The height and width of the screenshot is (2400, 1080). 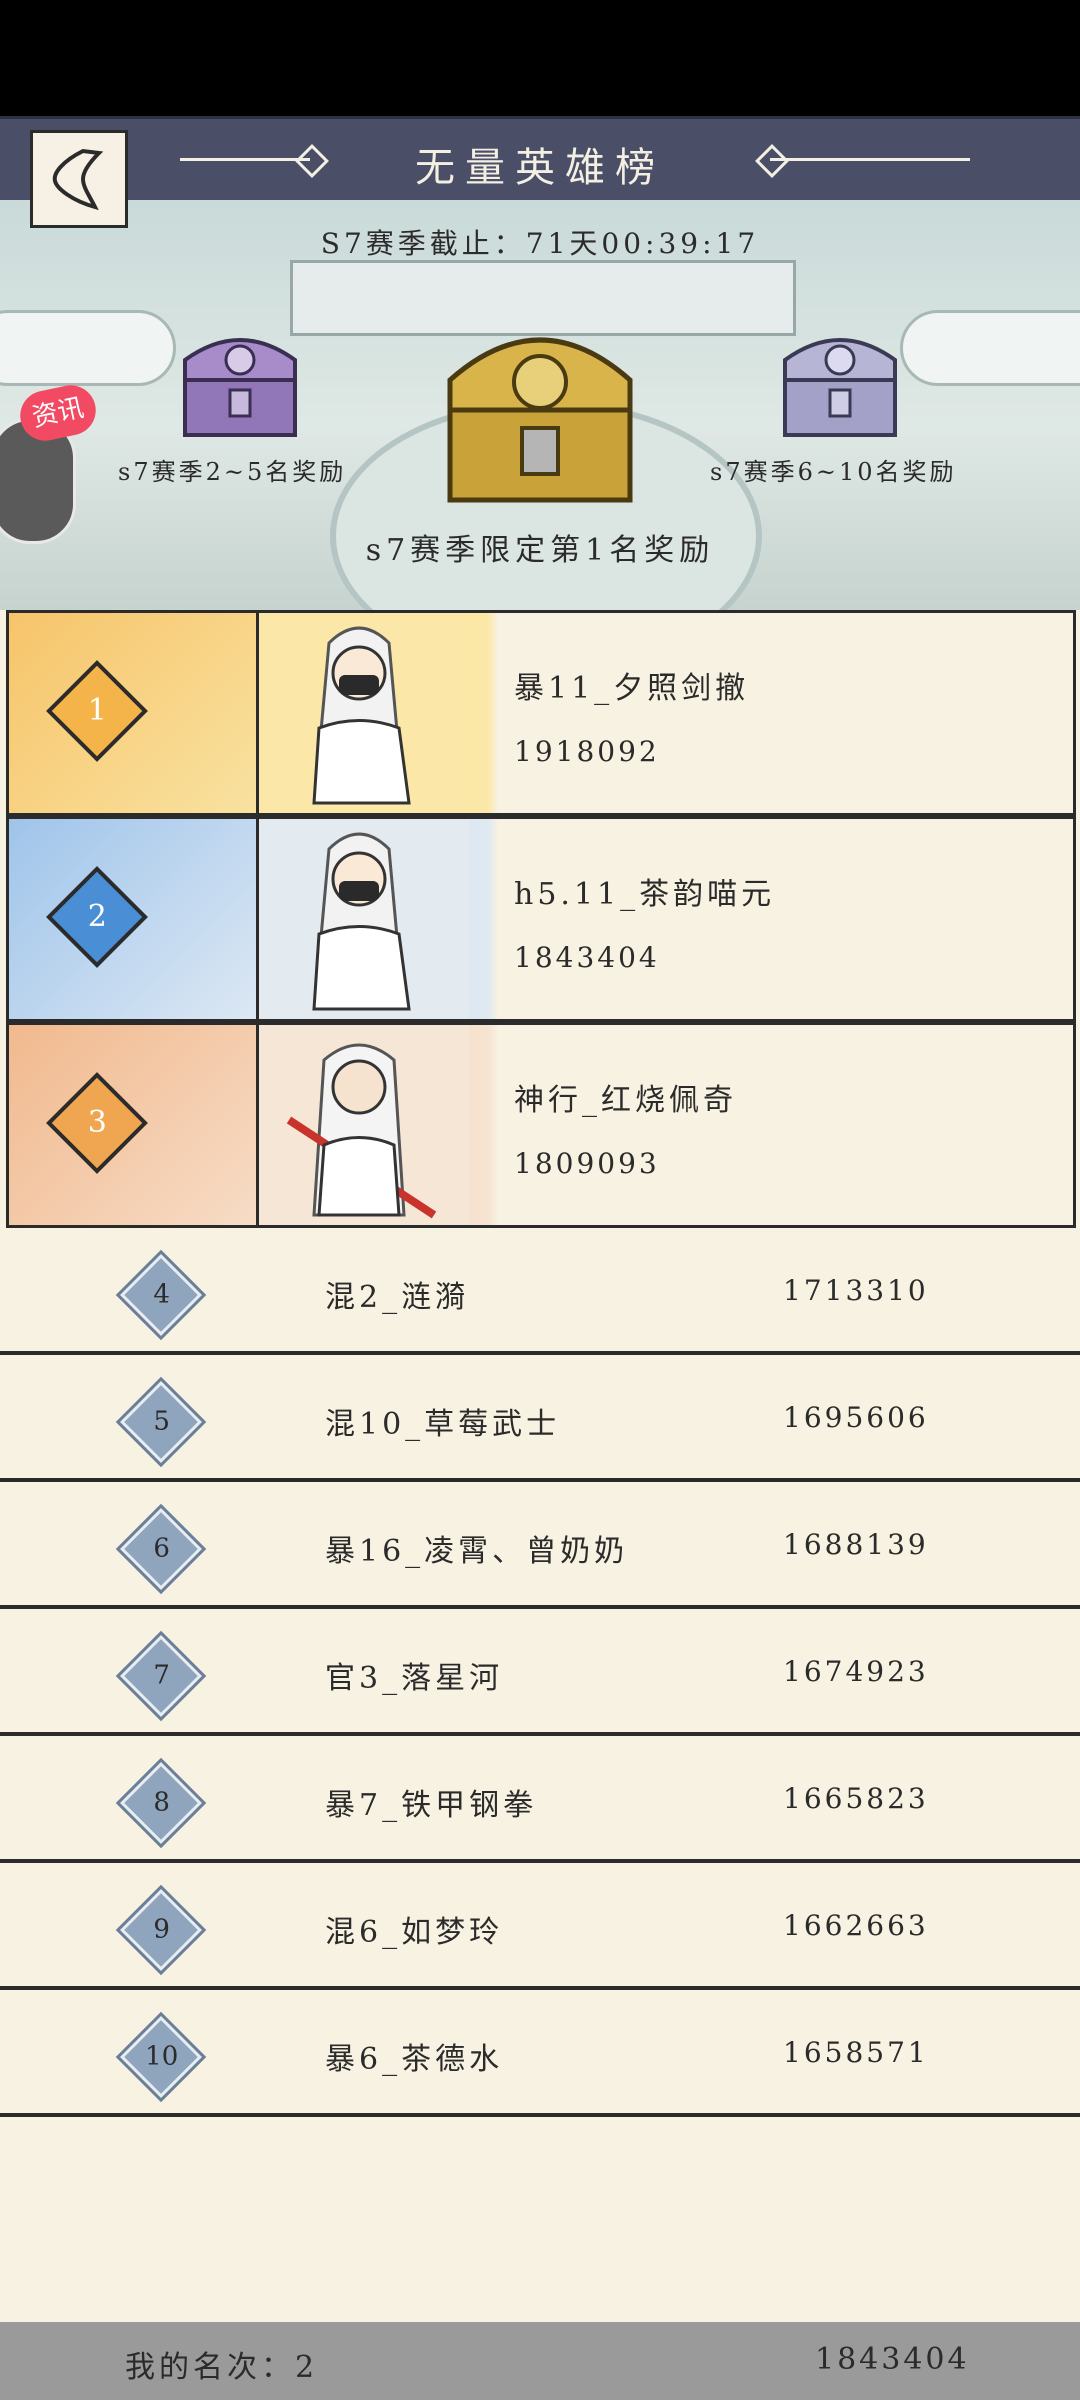 I want to click on header-deco-line-right, so click(x=870, y=159).